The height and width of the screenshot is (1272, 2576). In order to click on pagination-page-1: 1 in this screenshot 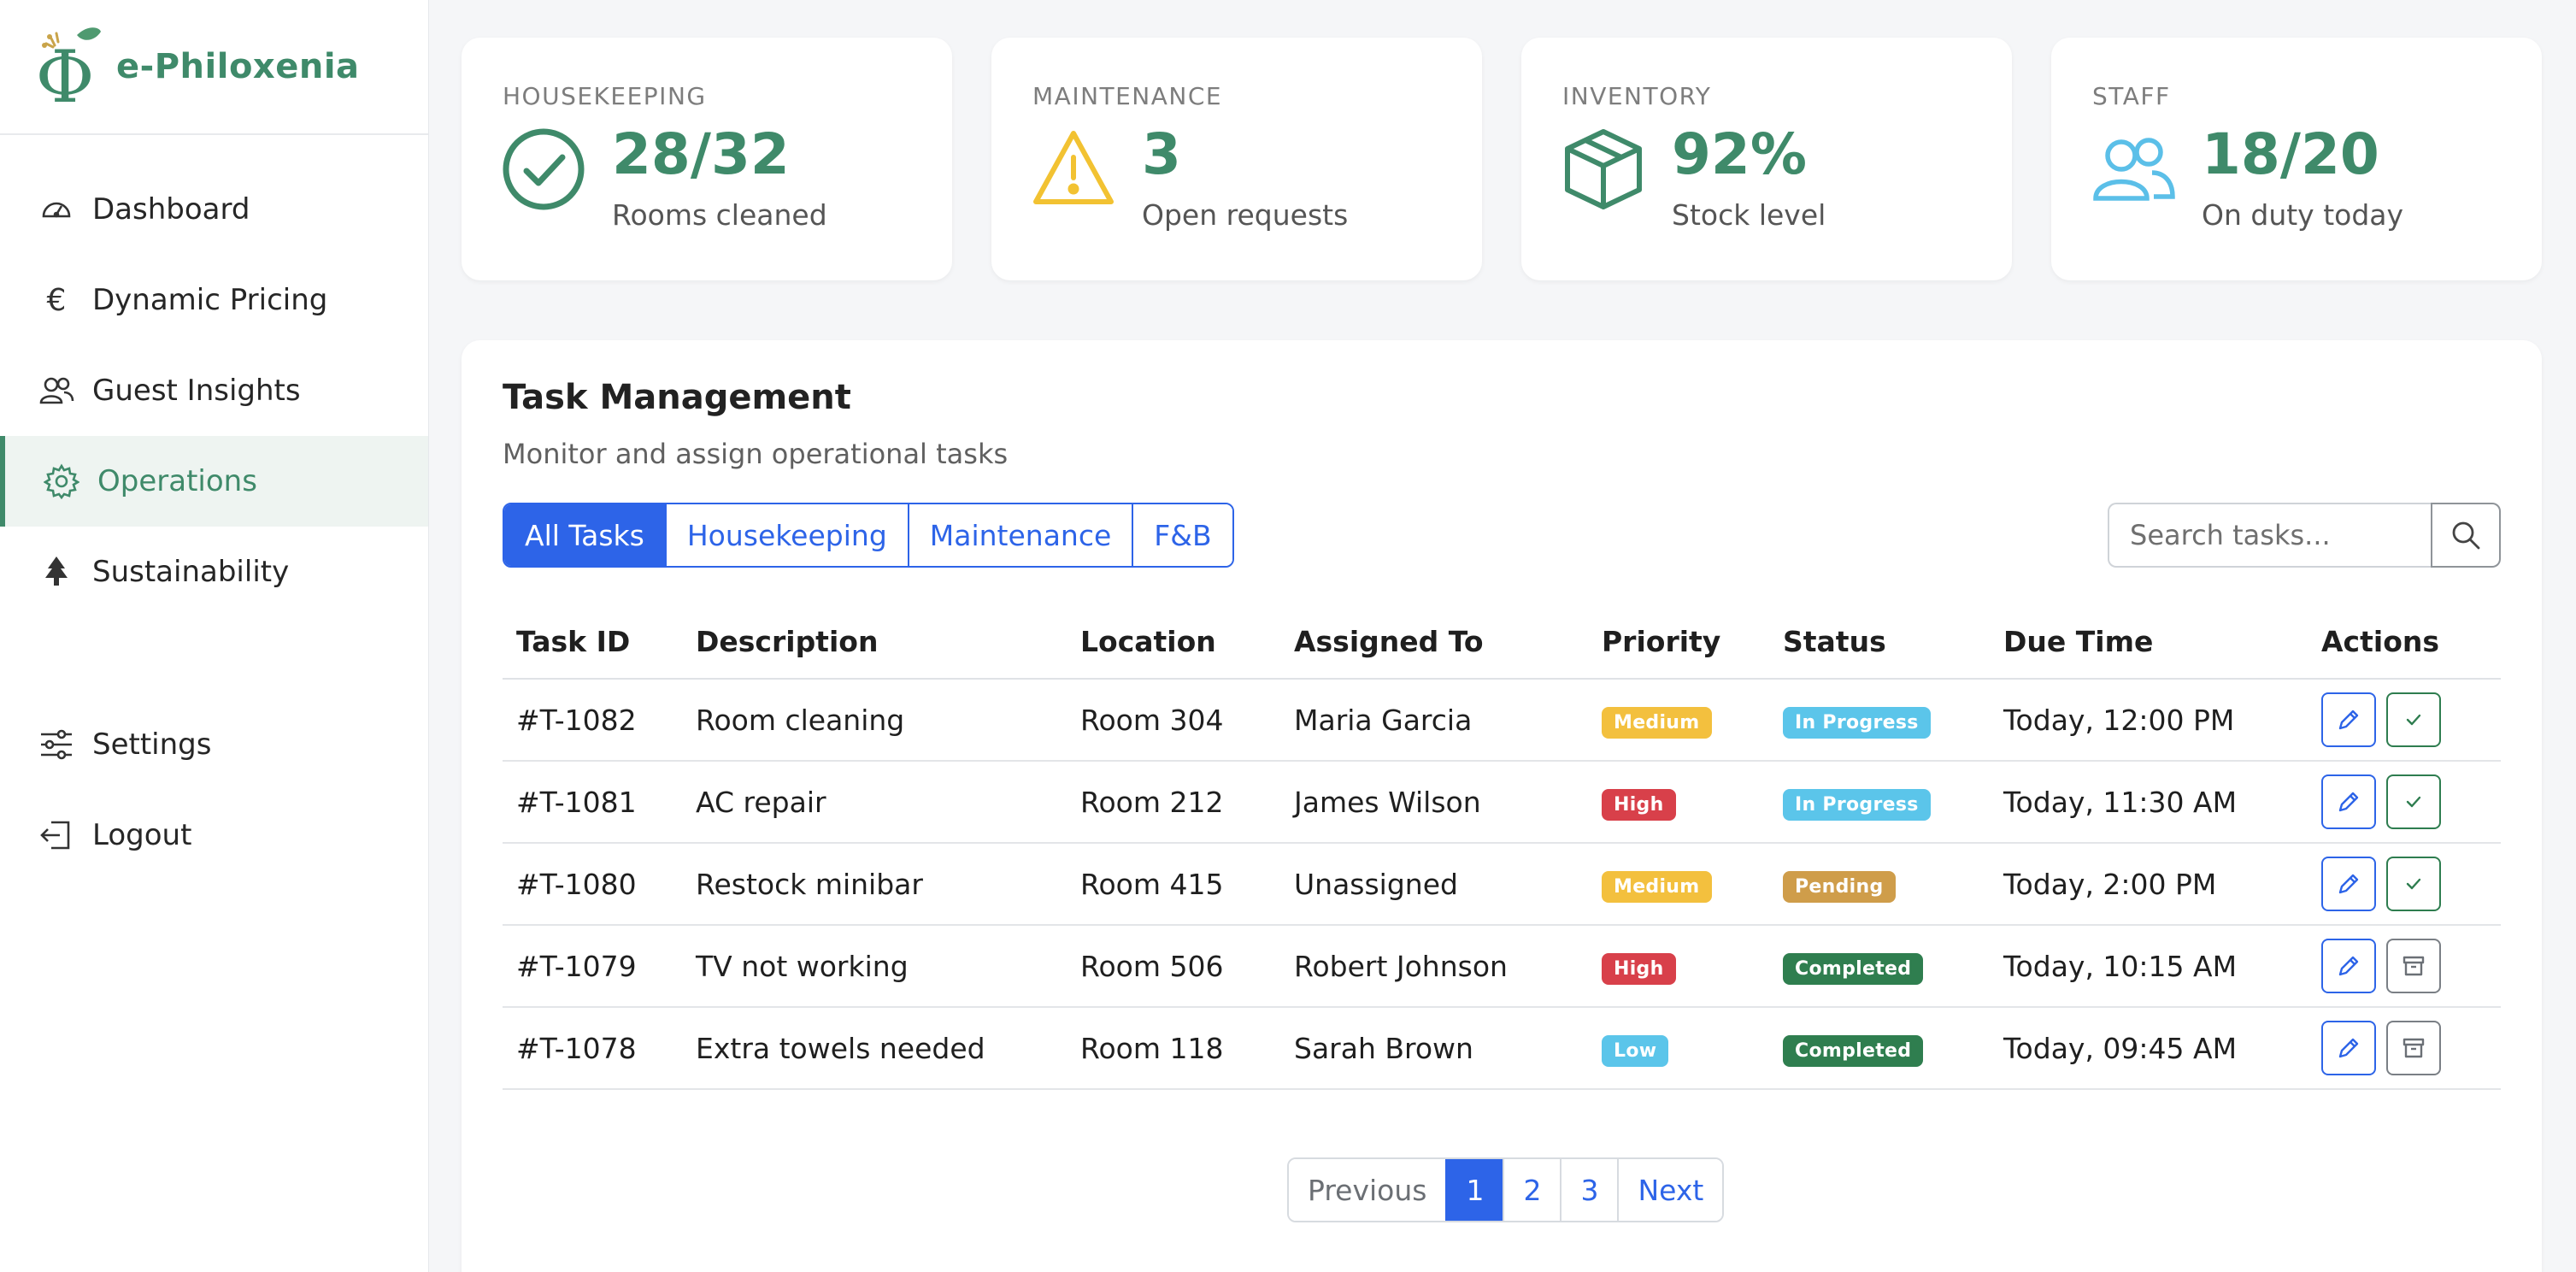, I will do `click(1474, 1190)`.